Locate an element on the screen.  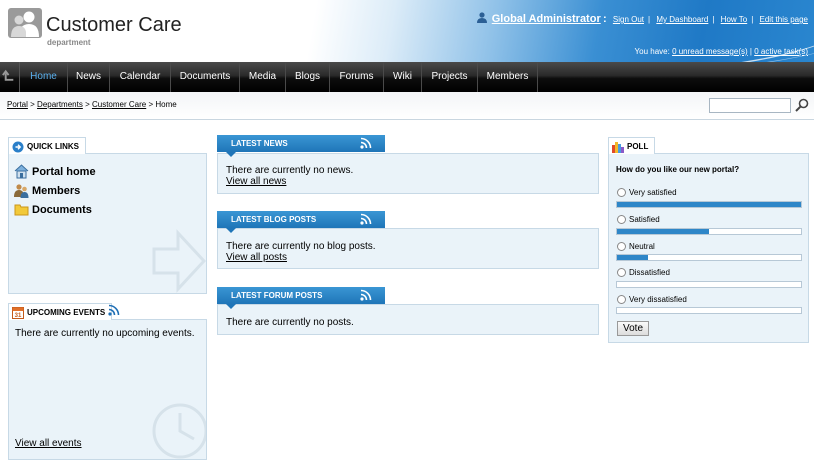
quick-link-members: Members is located at coordinates (55, 190).